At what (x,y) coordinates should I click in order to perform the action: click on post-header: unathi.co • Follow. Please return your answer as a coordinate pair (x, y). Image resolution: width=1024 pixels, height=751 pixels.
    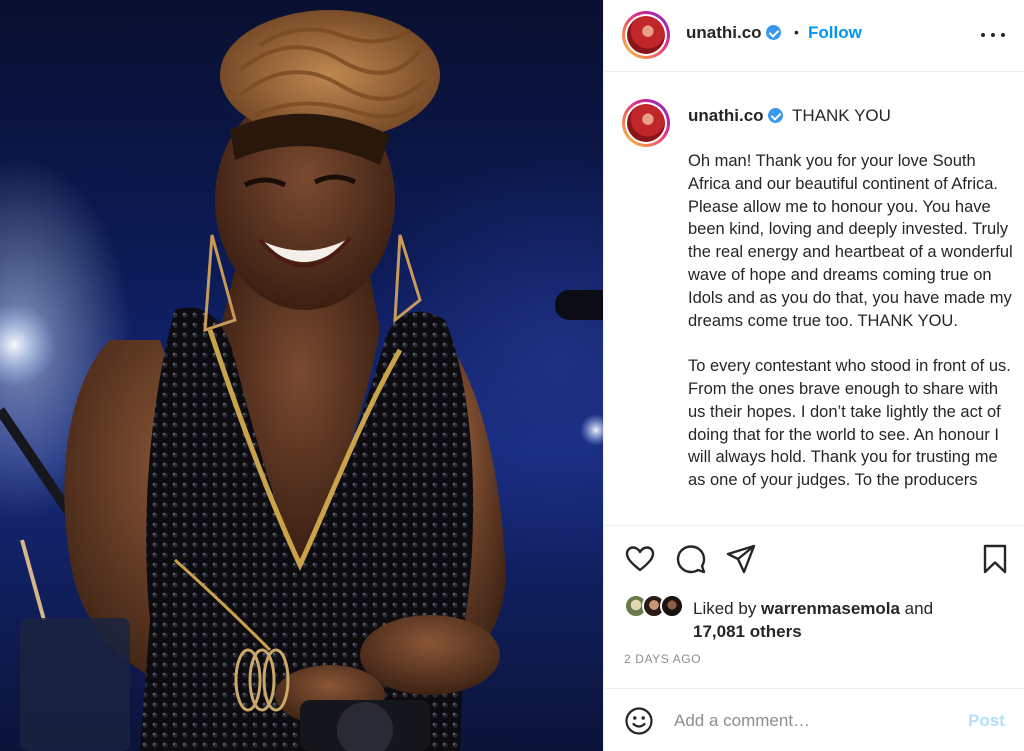
    Looking at the image, I should click on (814, 36).